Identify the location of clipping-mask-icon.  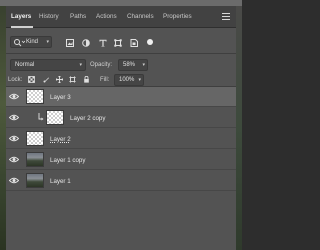
(41, 117).